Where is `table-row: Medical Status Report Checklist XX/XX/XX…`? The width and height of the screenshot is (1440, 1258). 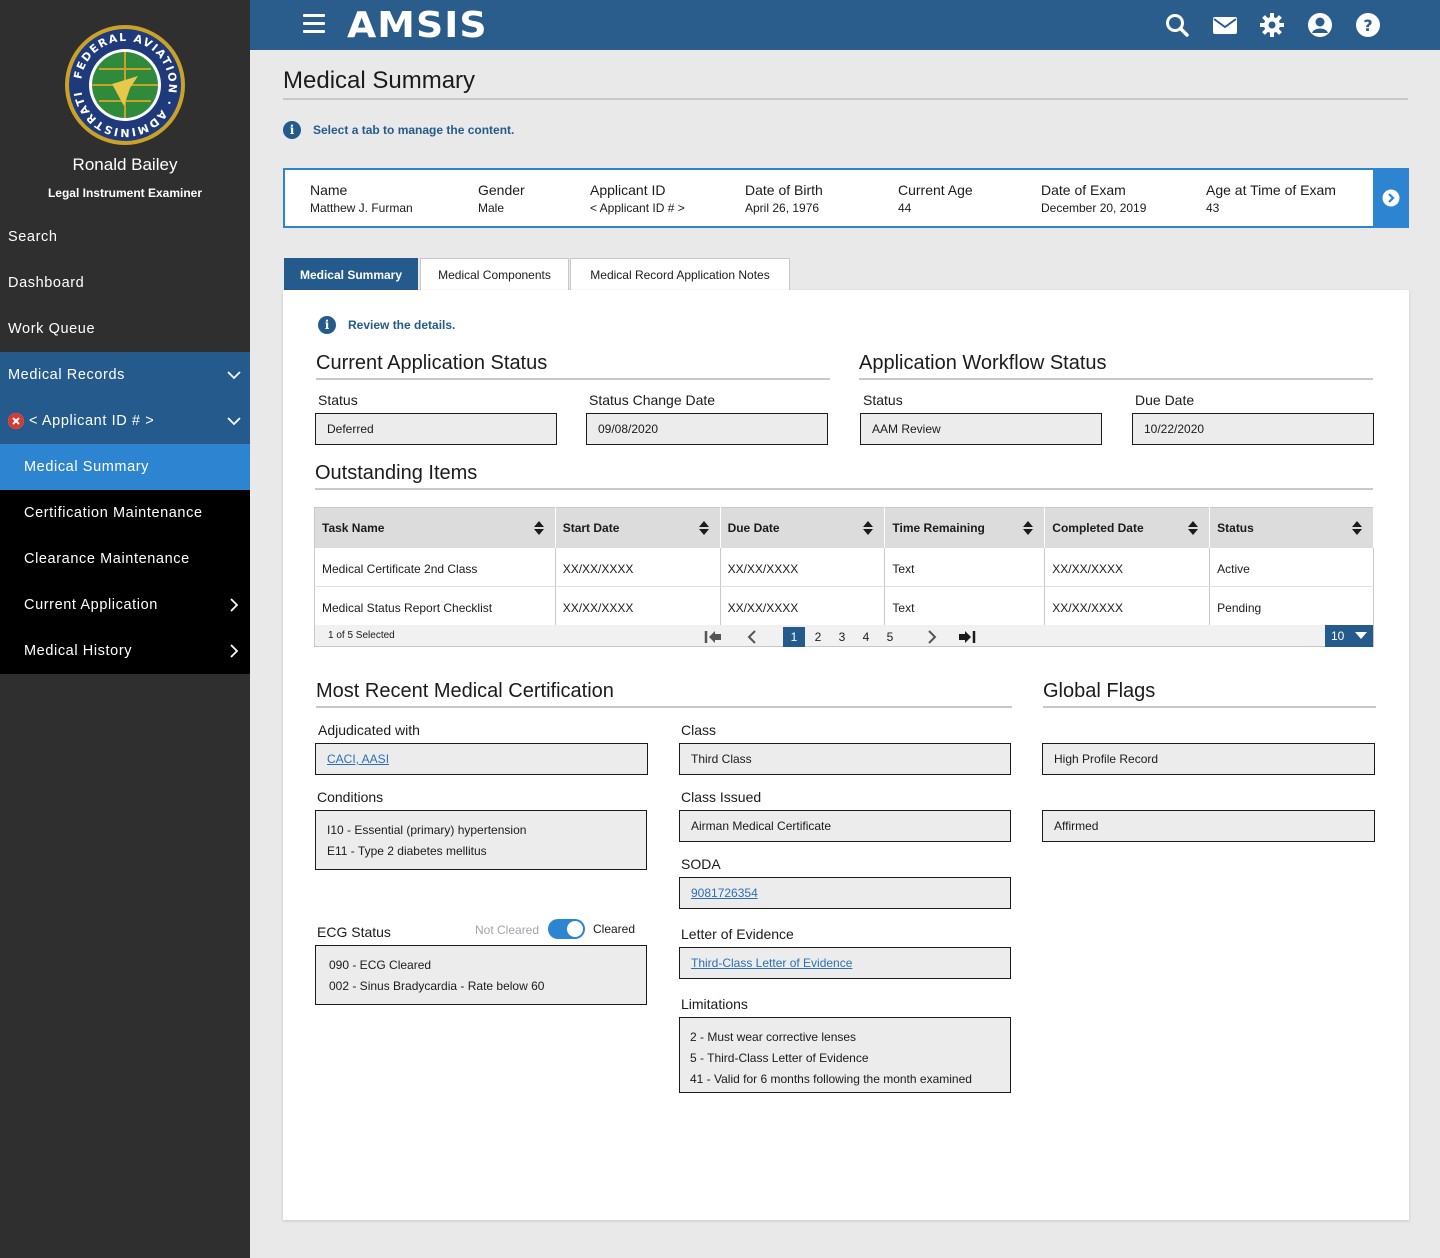 table-row: Medical Status Report Checklist XX/XX/XX… is located at coordinates (844, 606).